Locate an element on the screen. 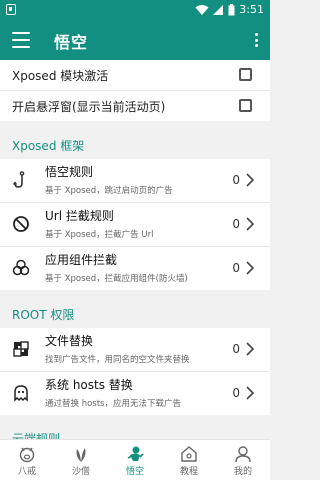  menu-button is located at coordinates (21, 40).